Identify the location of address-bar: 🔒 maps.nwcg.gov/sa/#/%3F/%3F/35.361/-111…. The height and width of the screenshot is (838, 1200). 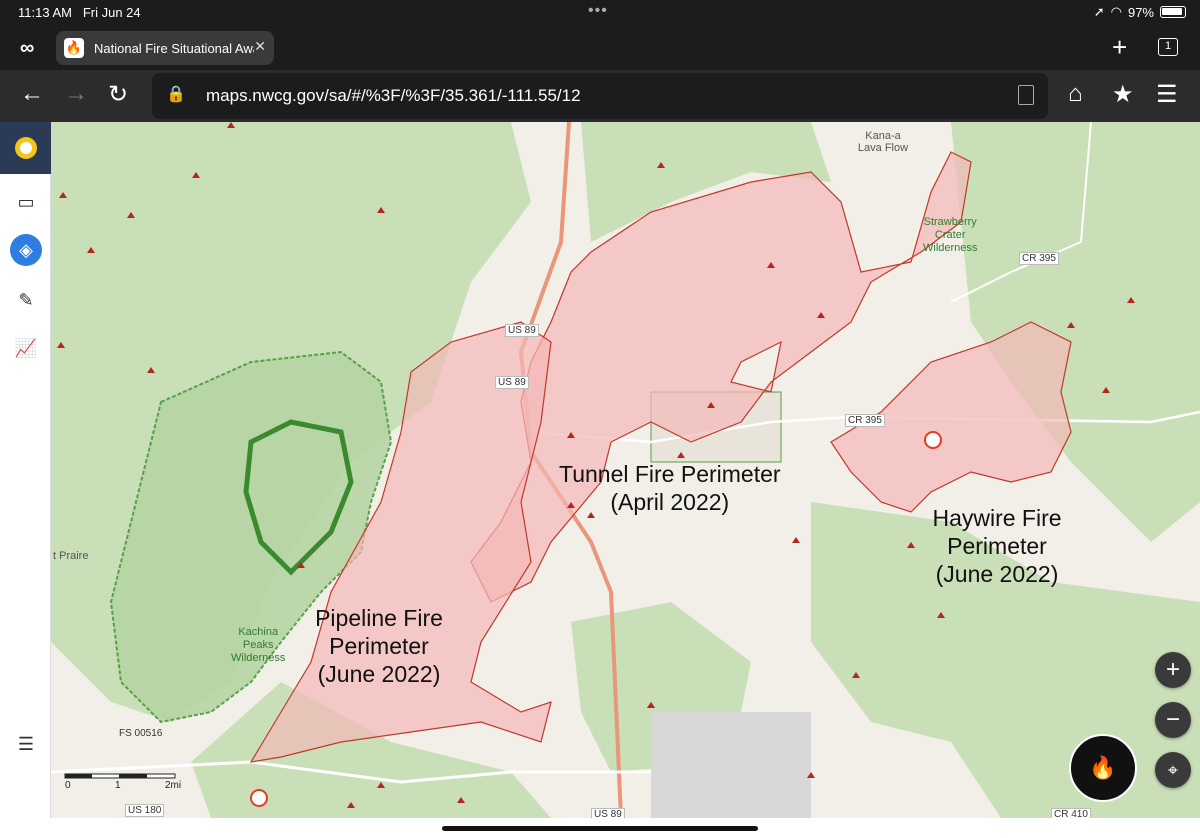
(600, 96).